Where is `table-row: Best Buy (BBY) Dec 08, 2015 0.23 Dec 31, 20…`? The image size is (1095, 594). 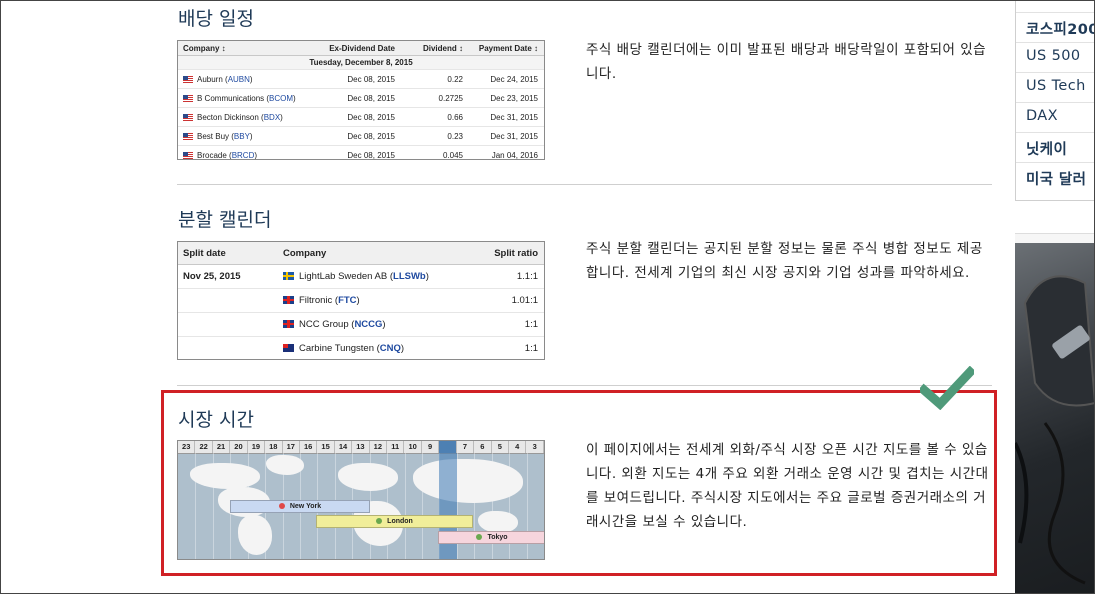 table-row: Best Buy (BBY) Dec 08, 2015 0.23 Dec 31, 20… is located at coordinates (361, 136).